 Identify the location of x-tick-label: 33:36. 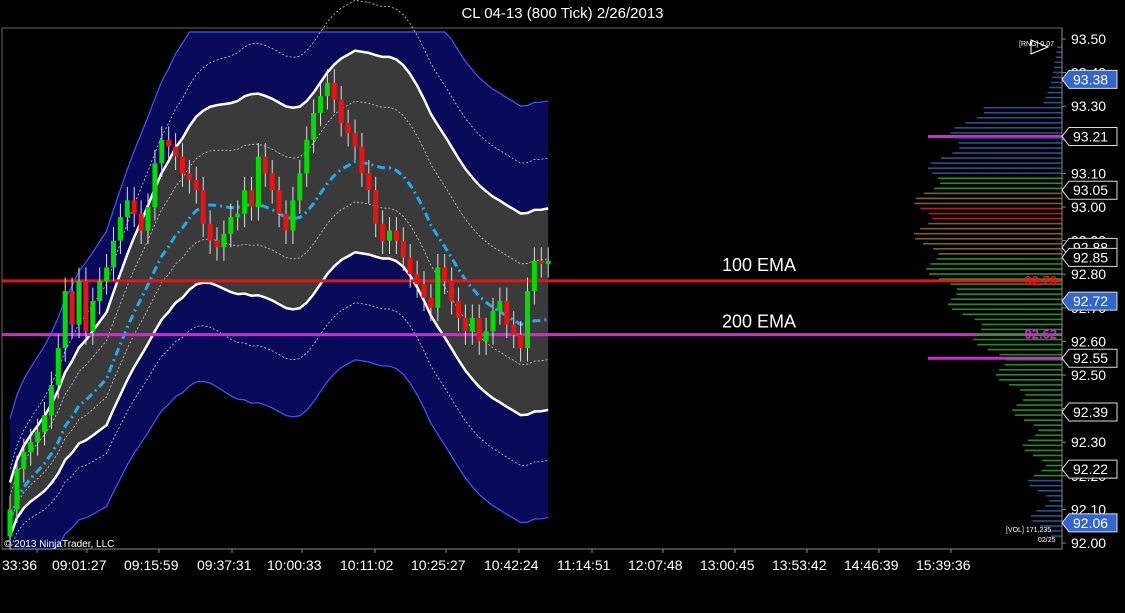
(19, 565).